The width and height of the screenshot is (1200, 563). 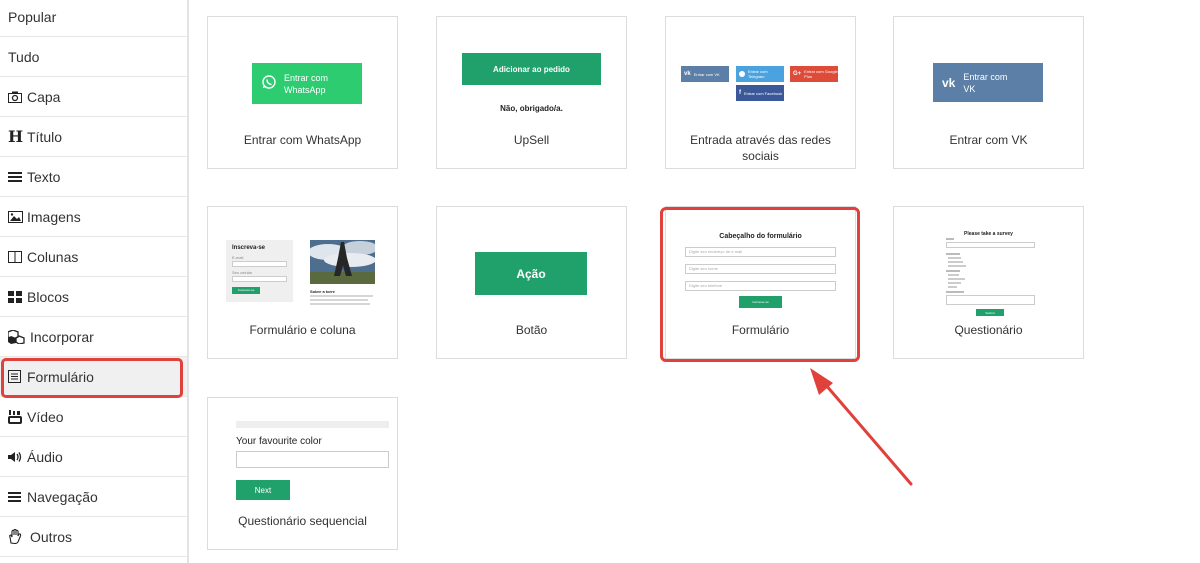 What do you see at coordinates (16, 457) in the screenshot?
I see `volume-icon` at bounding box center [16, 457].